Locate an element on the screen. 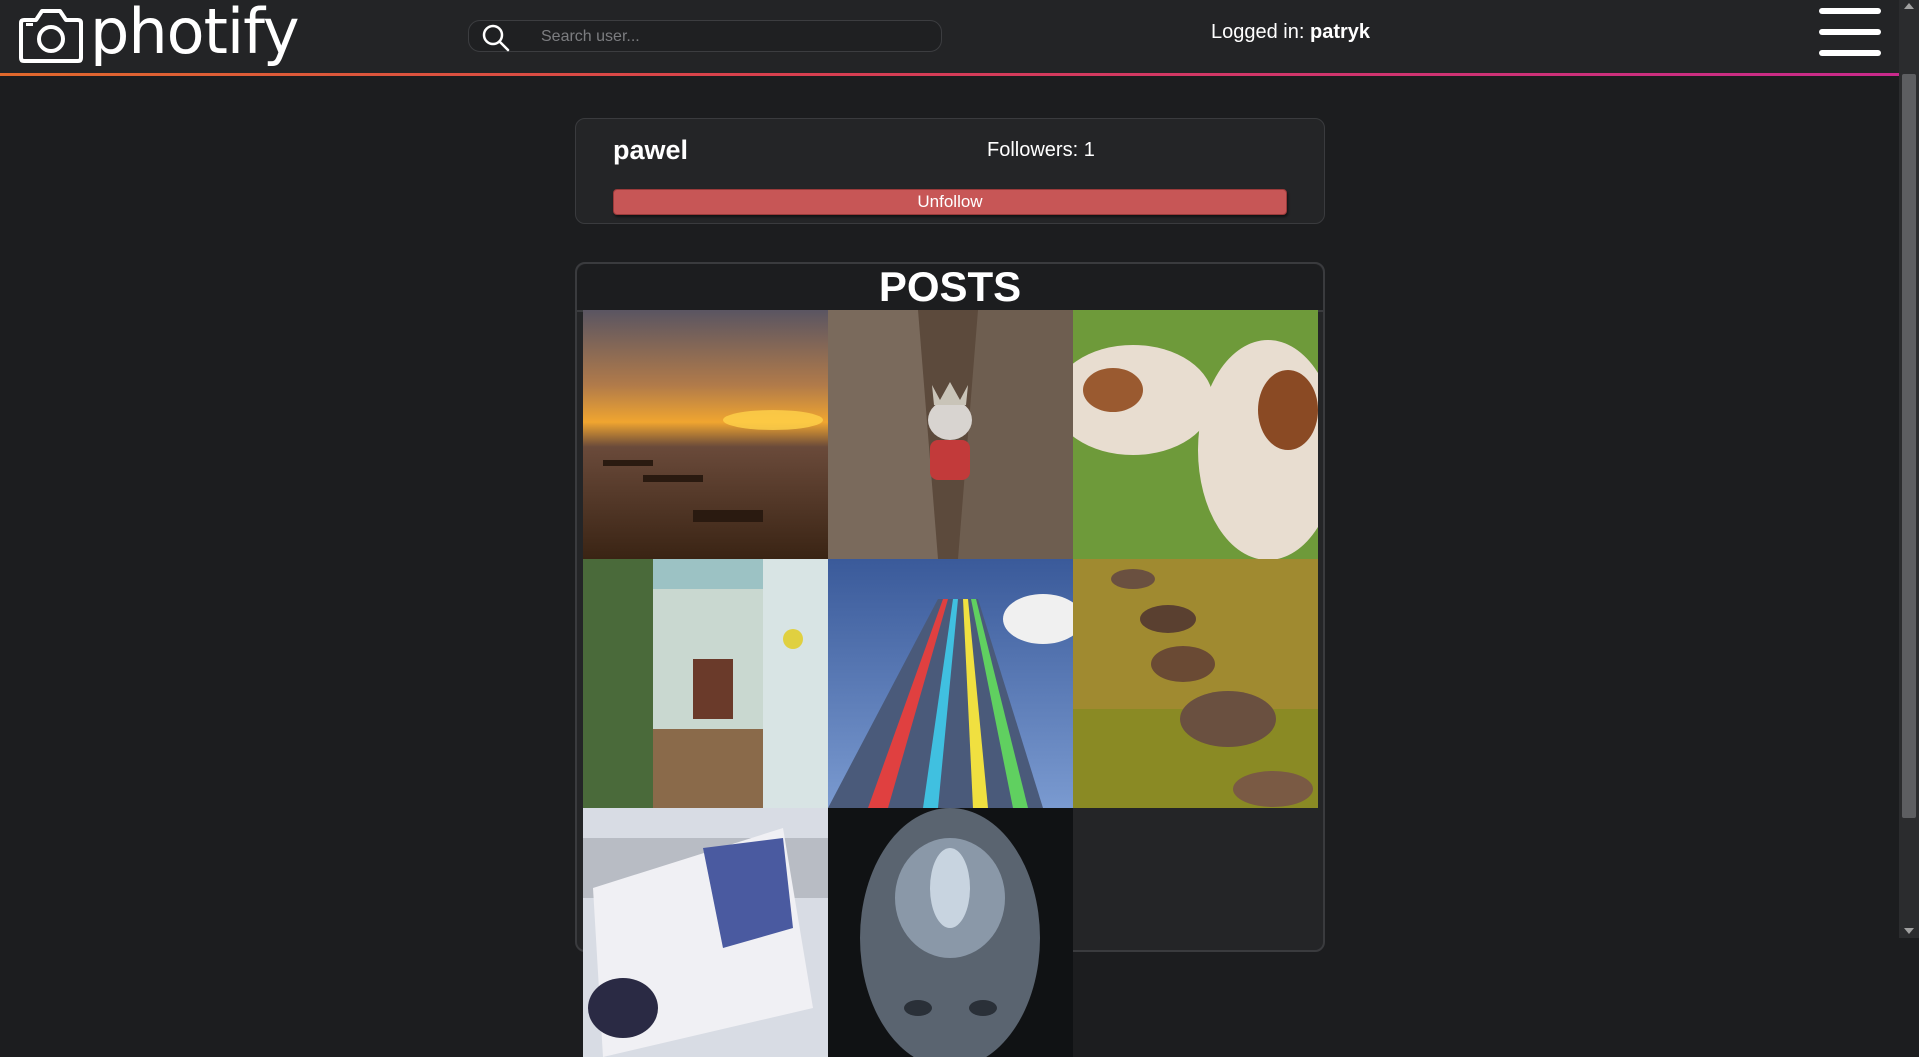 This screenshot has height=1057, width=1919. followers-count: Followers: 1 is located at coordinates (1041, 150).